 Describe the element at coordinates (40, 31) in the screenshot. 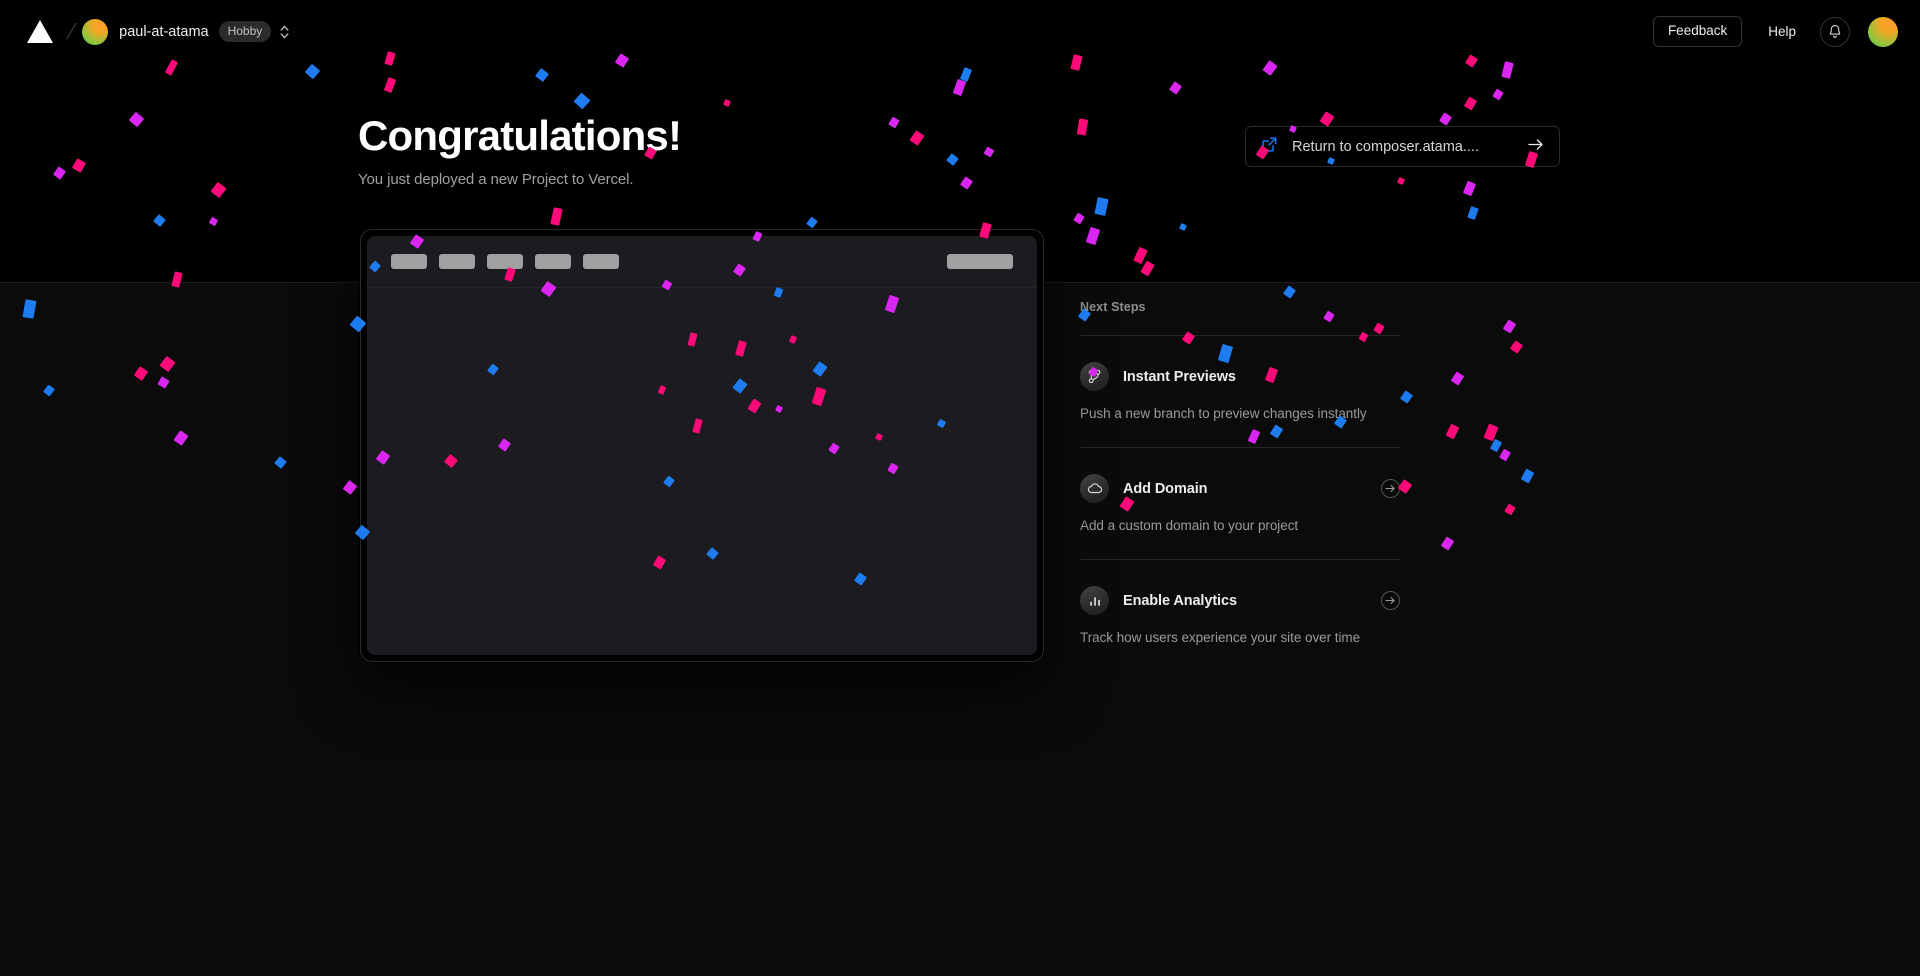

I see `vercel-triangle-logo-icon` at that location.